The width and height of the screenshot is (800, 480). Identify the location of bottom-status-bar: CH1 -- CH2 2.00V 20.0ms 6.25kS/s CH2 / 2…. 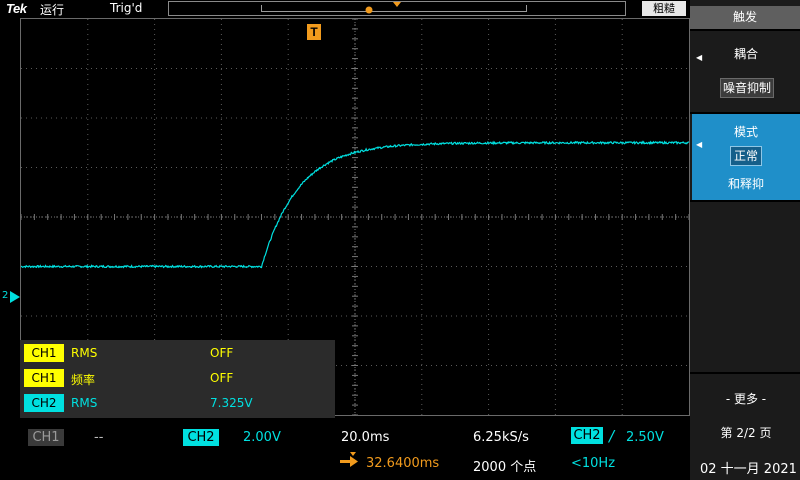
(345, 449).